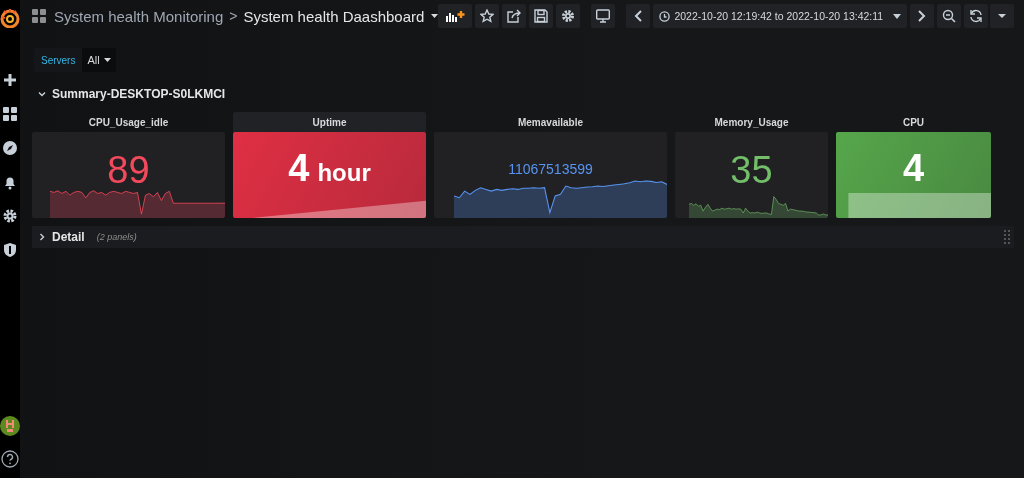 This screenshot has width=1024, height=478. Describe the element at coordinates (99, 60) in the screenshot. I see `variable-dropdown: All` at that location.